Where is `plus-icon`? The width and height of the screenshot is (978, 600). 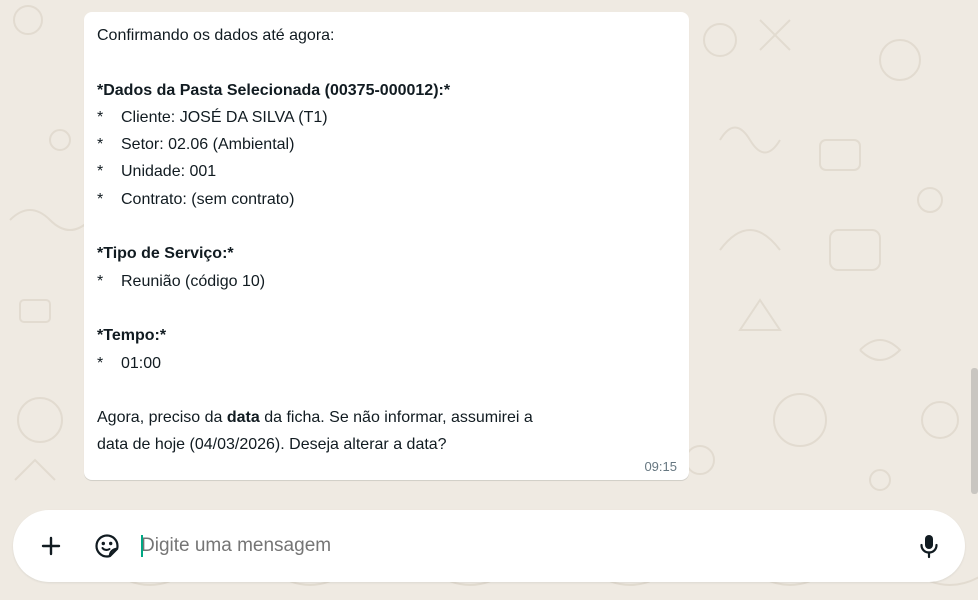 plus-icon is located at coordinates (51, 546).